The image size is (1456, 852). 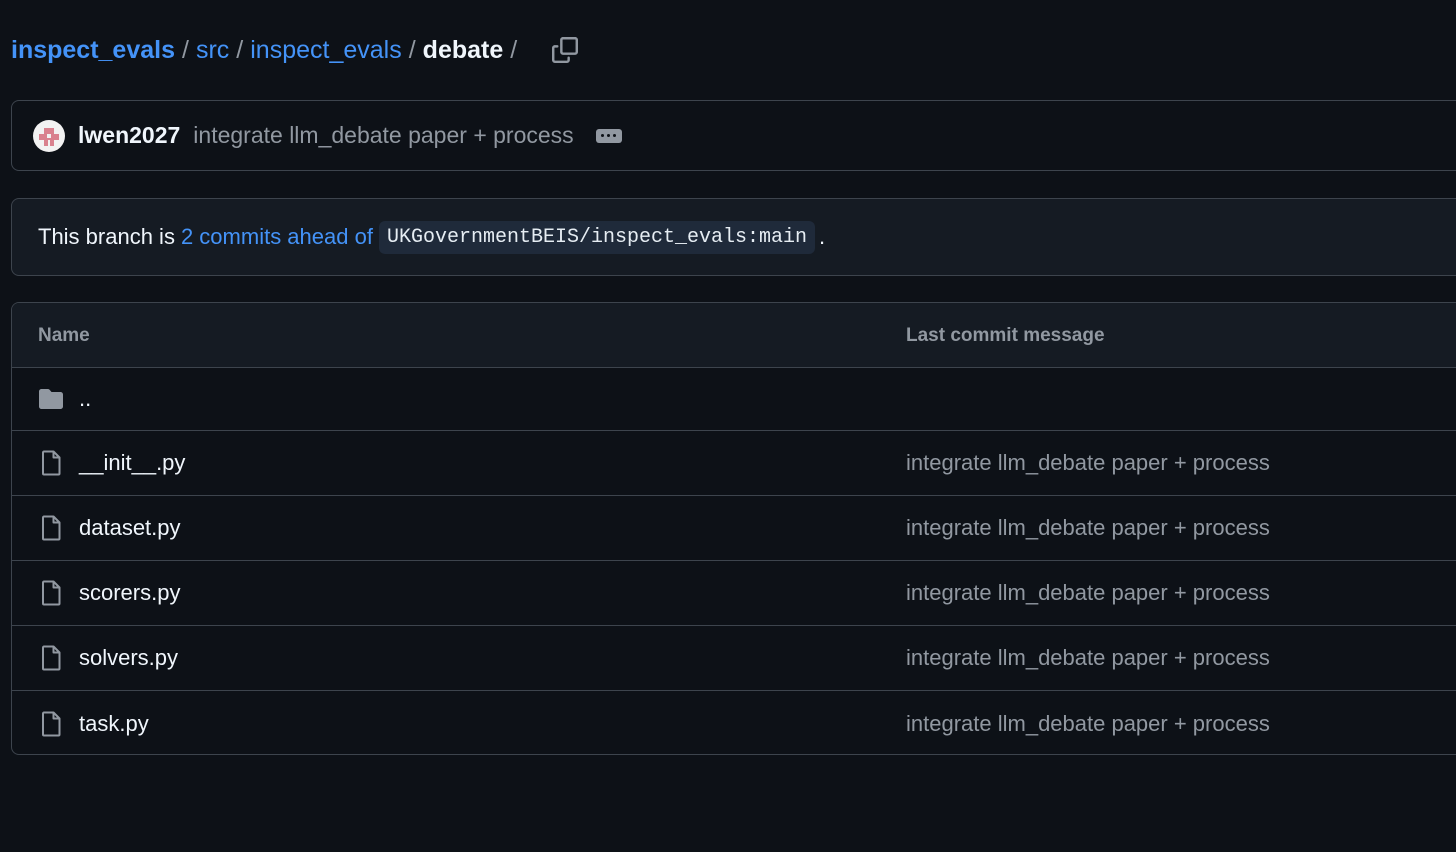 What do you see at coordinates (129, 593) in the screenshot?
I see `file-name-link: scorers.py` at bounding box center [129, 593].